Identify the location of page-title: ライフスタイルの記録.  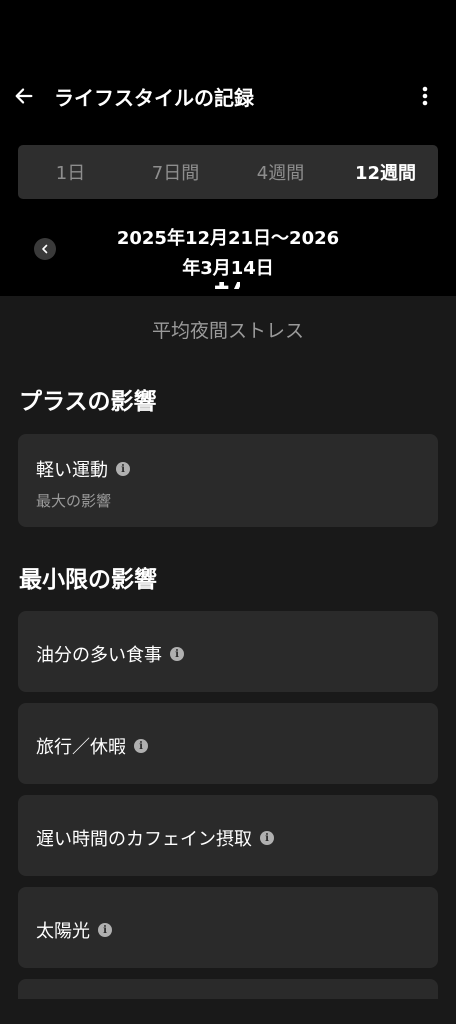
(154, 98).